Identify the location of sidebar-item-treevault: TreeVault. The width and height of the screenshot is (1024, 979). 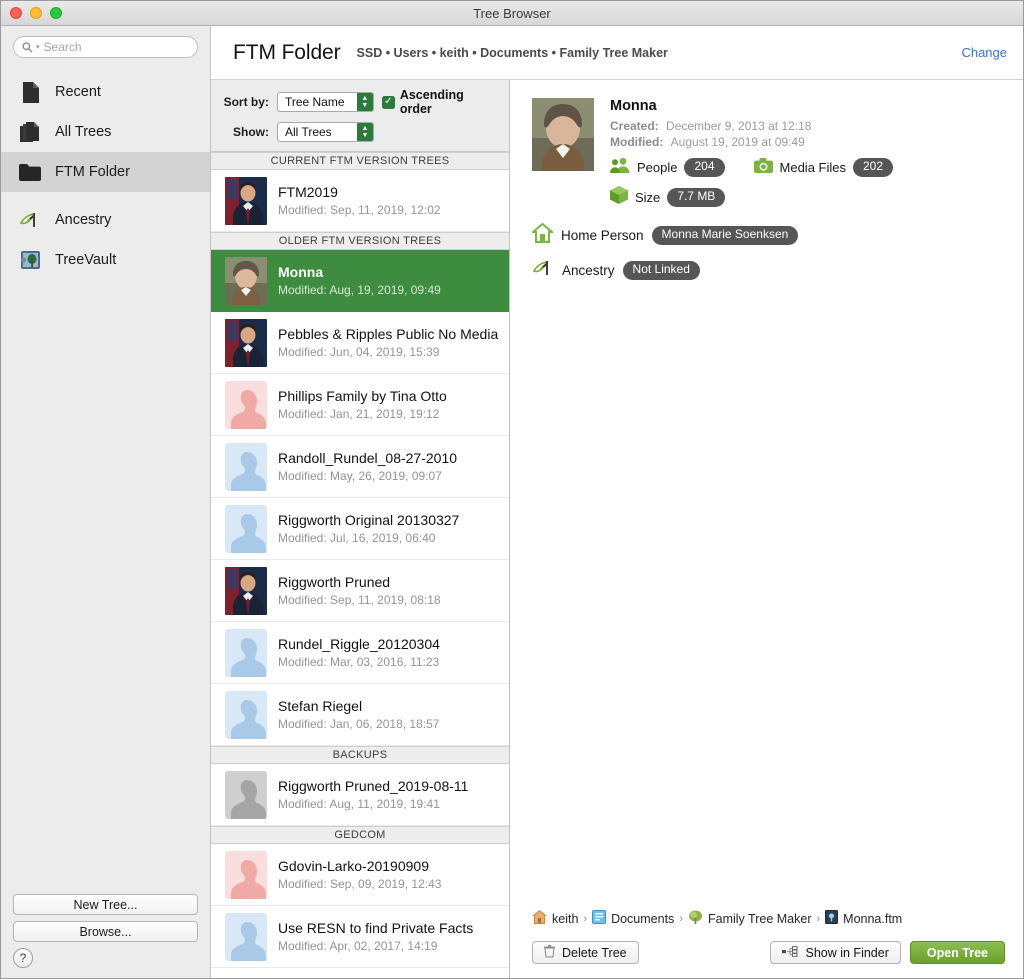
(105, 260).